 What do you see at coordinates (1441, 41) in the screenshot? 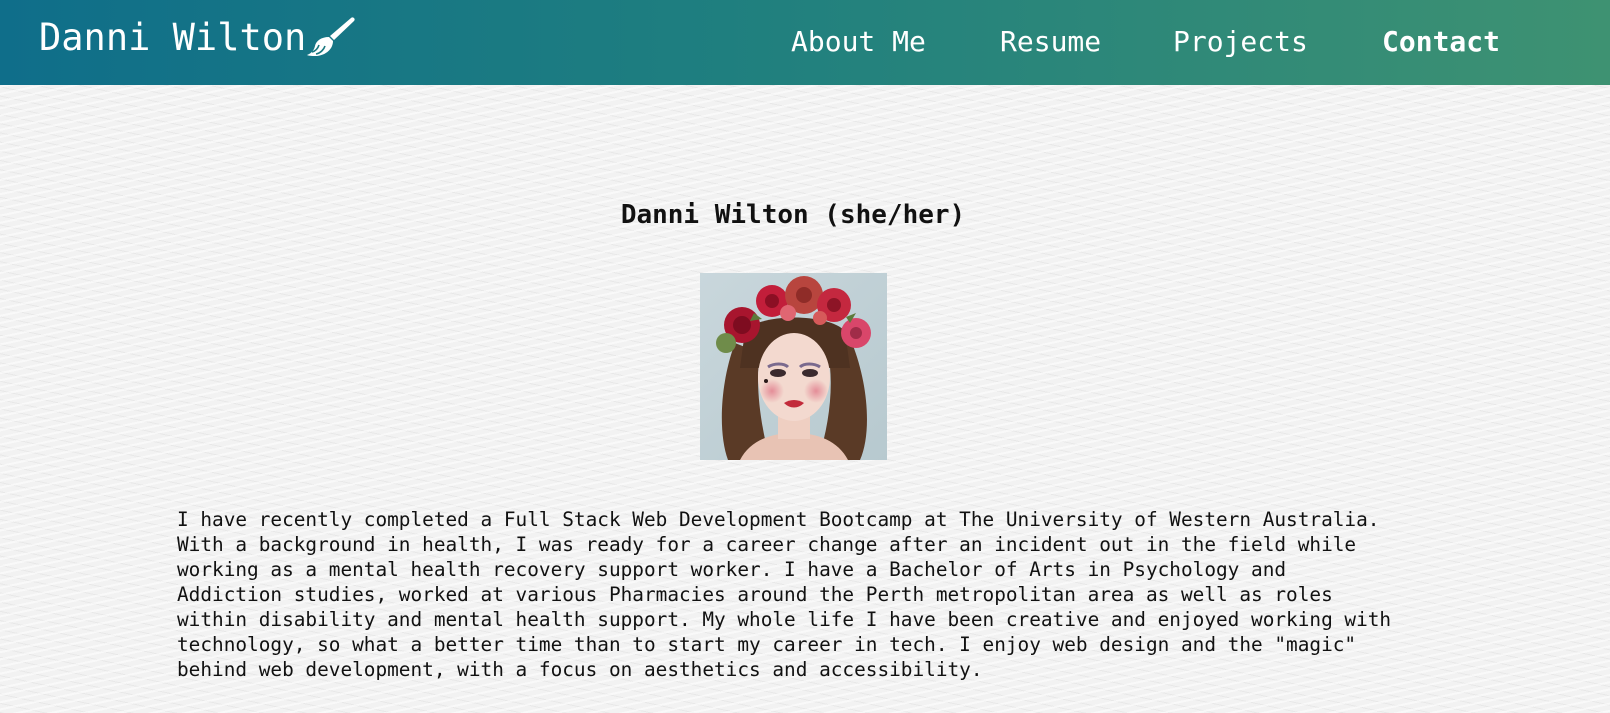
I see `nav-contact-link: Contact` at bounding box center [1441, 41].